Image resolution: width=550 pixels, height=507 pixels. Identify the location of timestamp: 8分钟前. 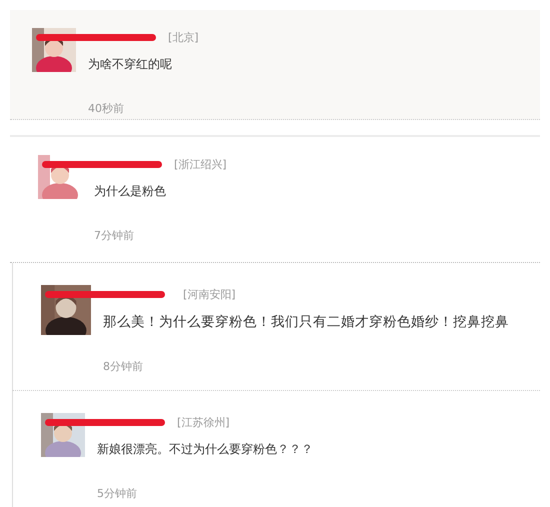
(123, 366).